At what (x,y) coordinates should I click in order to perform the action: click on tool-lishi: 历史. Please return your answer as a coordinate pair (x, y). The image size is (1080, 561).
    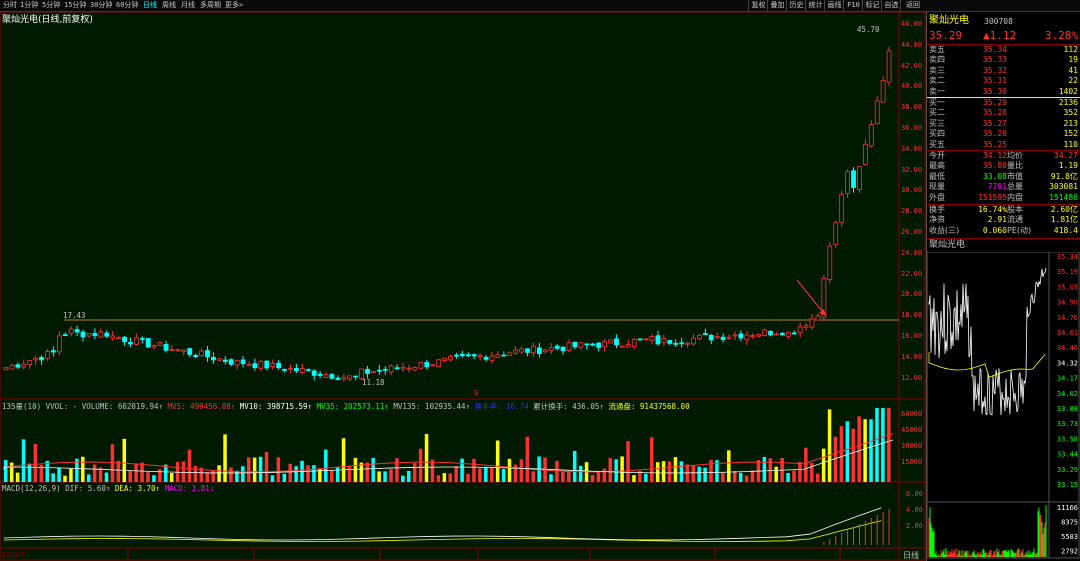
    Looking at the image, I should click on (796, 5).